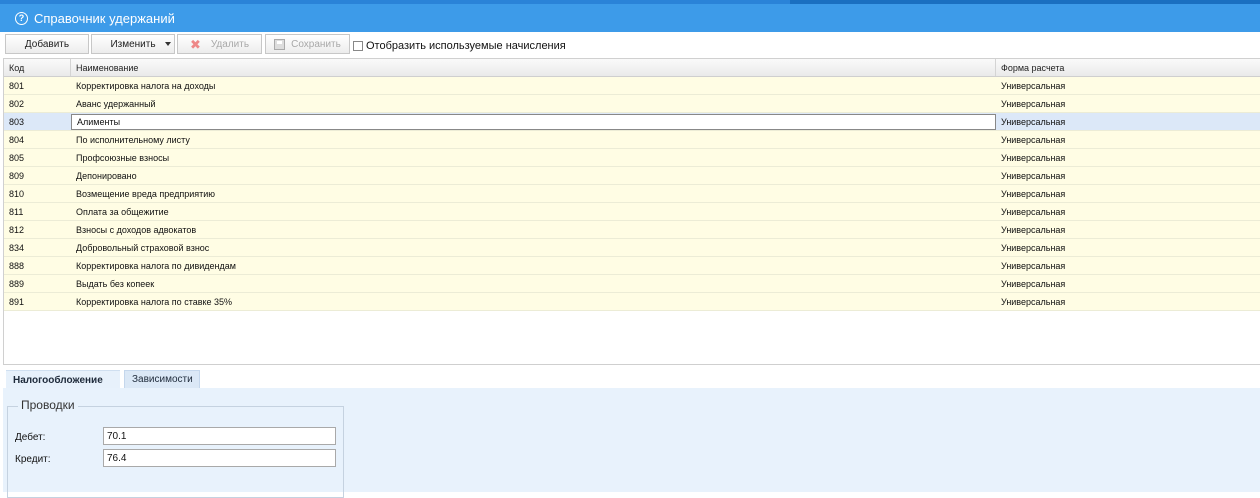  I want to click on window-titlebar: ? Справочник удержаний, so click(630, 18).